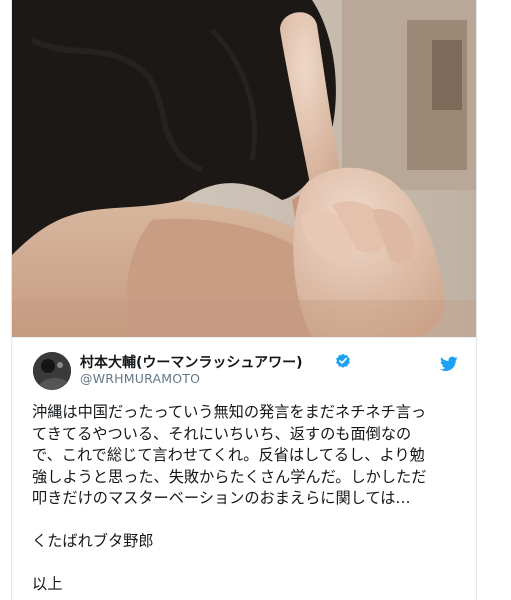  Describe the element at coordinates (229, 476) in the screenshot. I see `tweet-text-line: 強しようと思った、失敗からたくさん学んだ。しかしただ` at that location.